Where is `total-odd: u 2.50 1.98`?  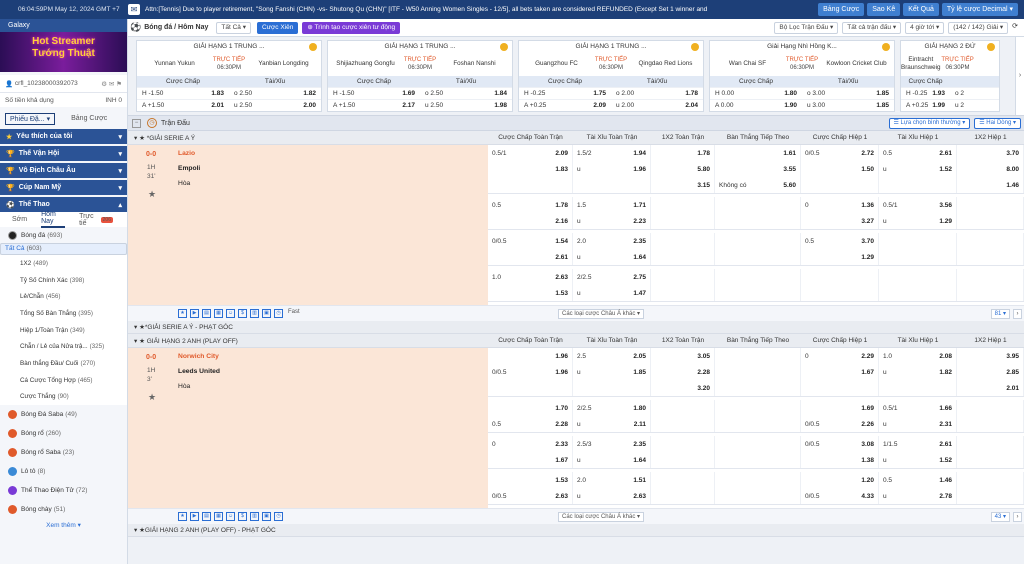
total-odd: u 2.50 1.98 is located at coordinates (466, 105).